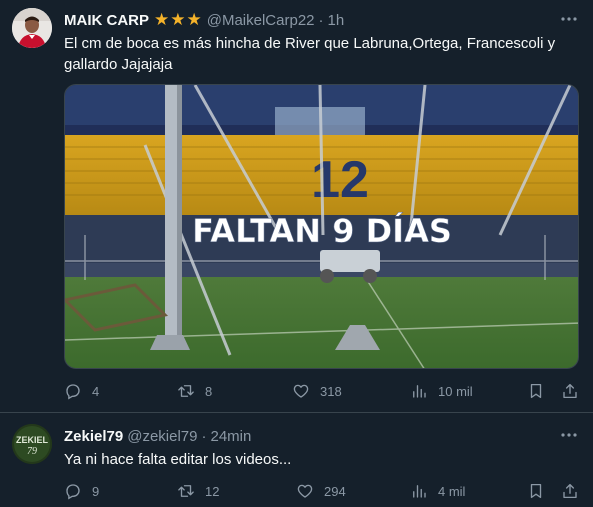 The width and height of the screenshot is (593, 507). What do you see at coordinates (455, 391) in the screenshot?
I see `views-count: 10 mil` at bounding box center [455, 391].